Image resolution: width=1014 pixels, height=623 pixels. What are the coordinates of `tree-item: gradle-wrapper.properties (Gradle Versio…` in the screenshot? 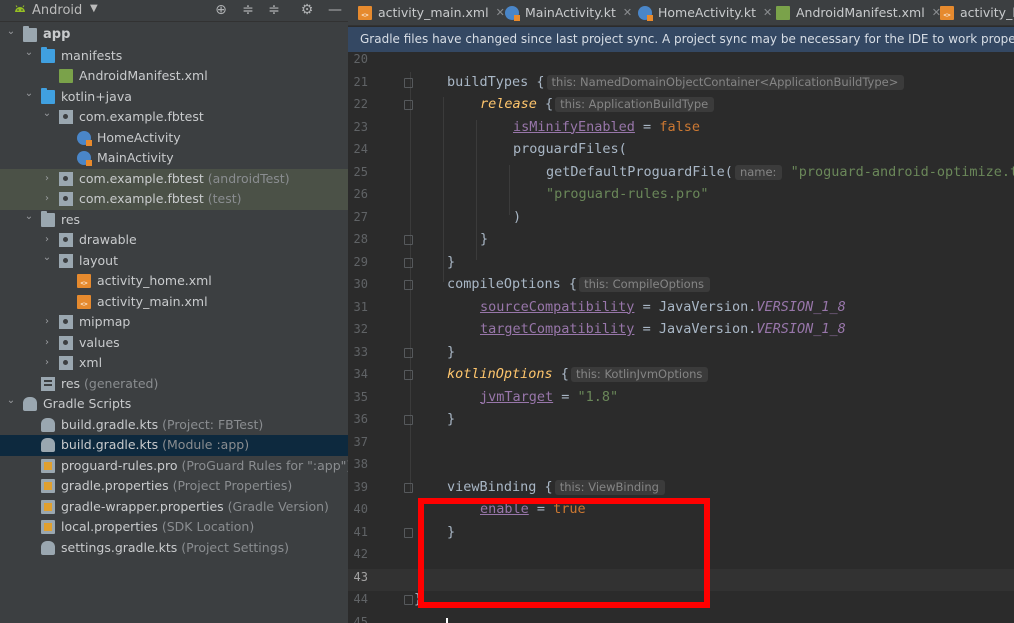 It's located at (174, 507).